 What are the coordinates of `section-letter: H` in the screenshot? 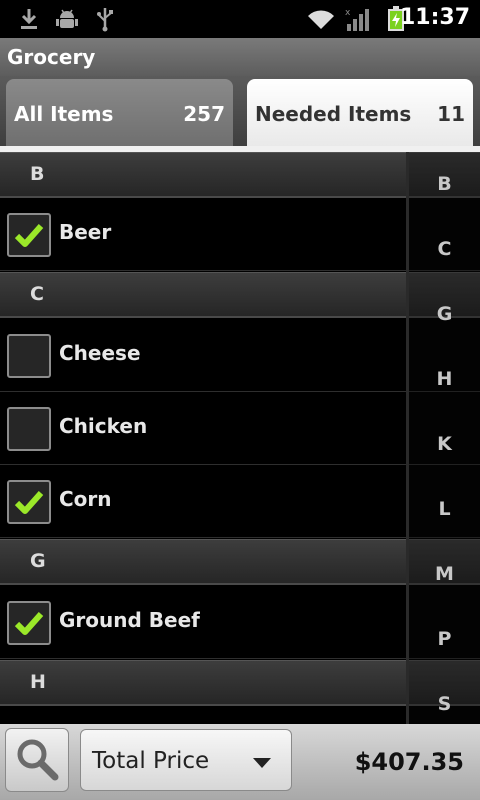 It's located at (38, 682).